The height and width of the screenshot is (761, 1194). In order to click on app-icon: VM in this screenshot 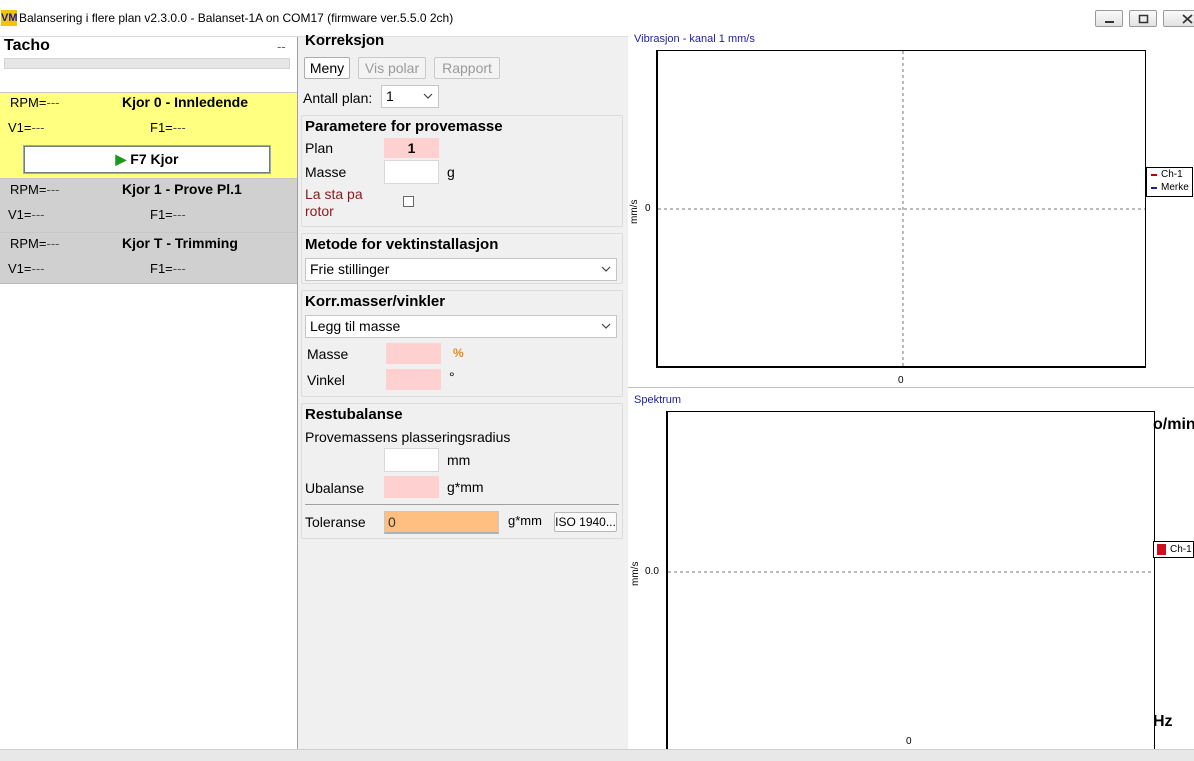, I will do `click(9, 18)`.